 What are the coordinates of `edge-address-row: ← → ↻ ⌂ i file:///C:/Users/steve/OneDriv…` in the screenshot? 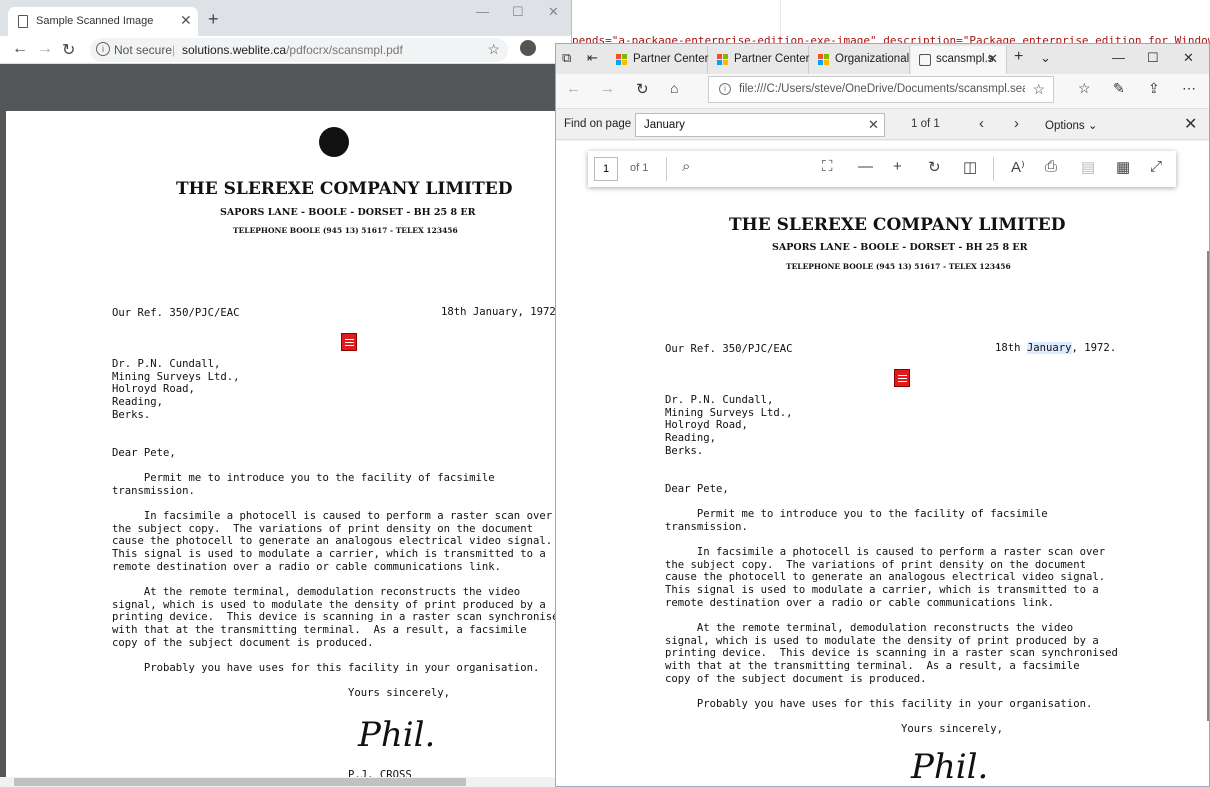 It's located at (882, 91).